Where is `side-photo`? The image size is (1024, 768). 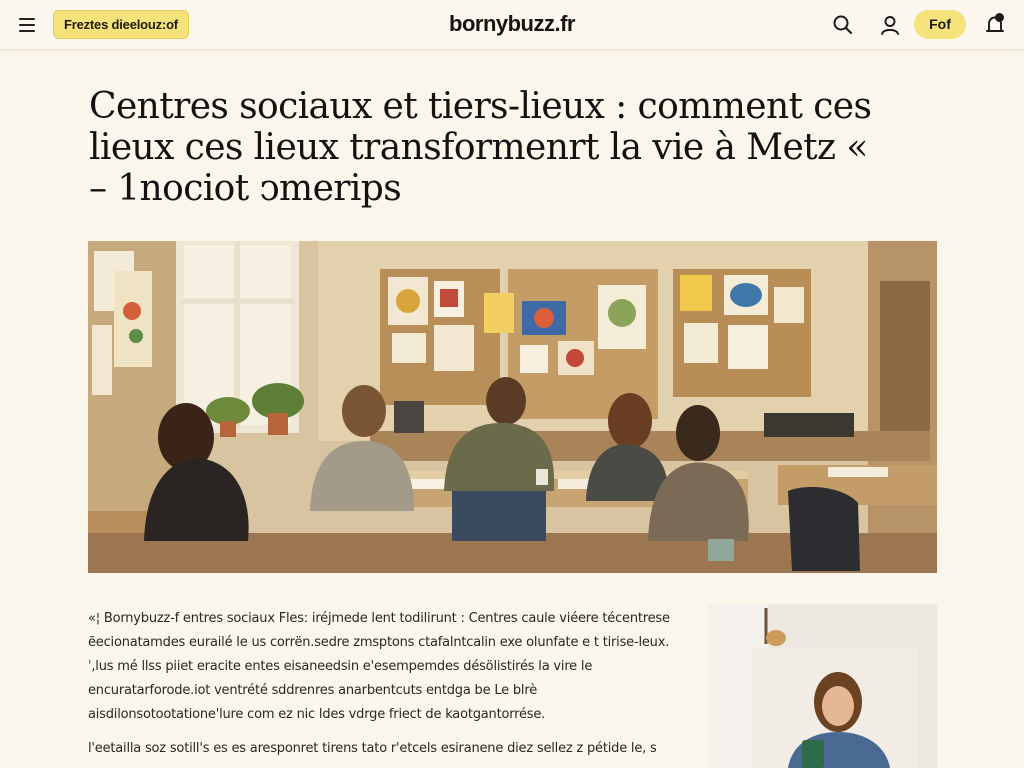 side-photo is located at coordinates (822, 686).